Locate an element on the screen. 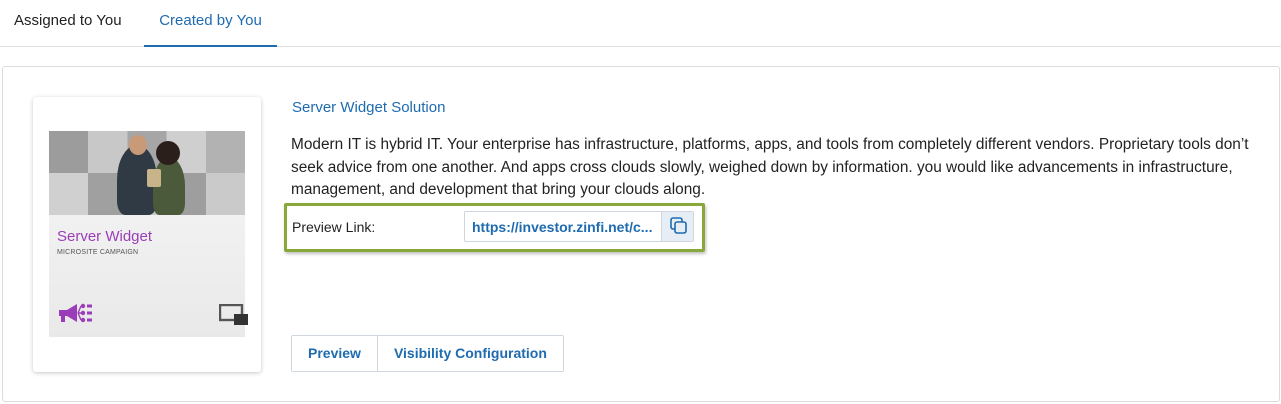 This screenshot has height=404, width=1281. copy-link-button is located at coordinates (677, 226).